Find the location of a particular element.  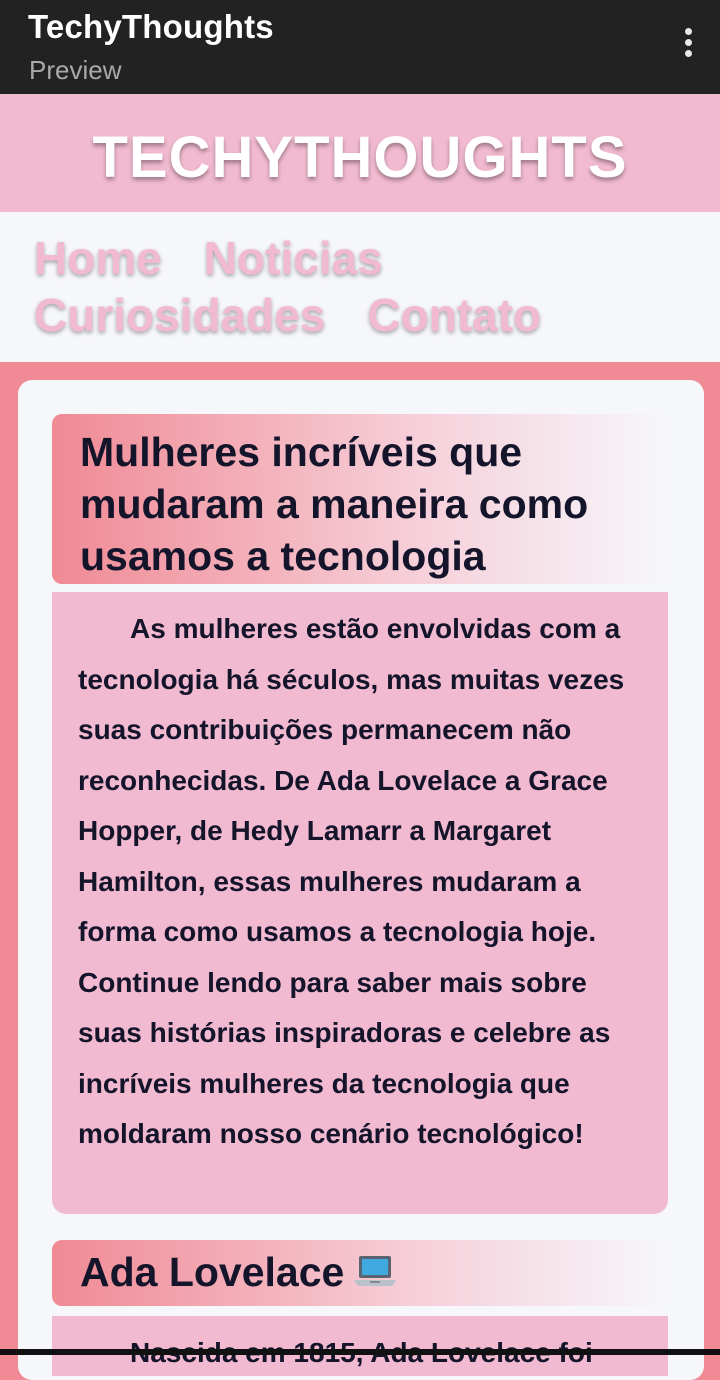

section-heading: Ada Lovelace is located at coordinates (374, 1272).